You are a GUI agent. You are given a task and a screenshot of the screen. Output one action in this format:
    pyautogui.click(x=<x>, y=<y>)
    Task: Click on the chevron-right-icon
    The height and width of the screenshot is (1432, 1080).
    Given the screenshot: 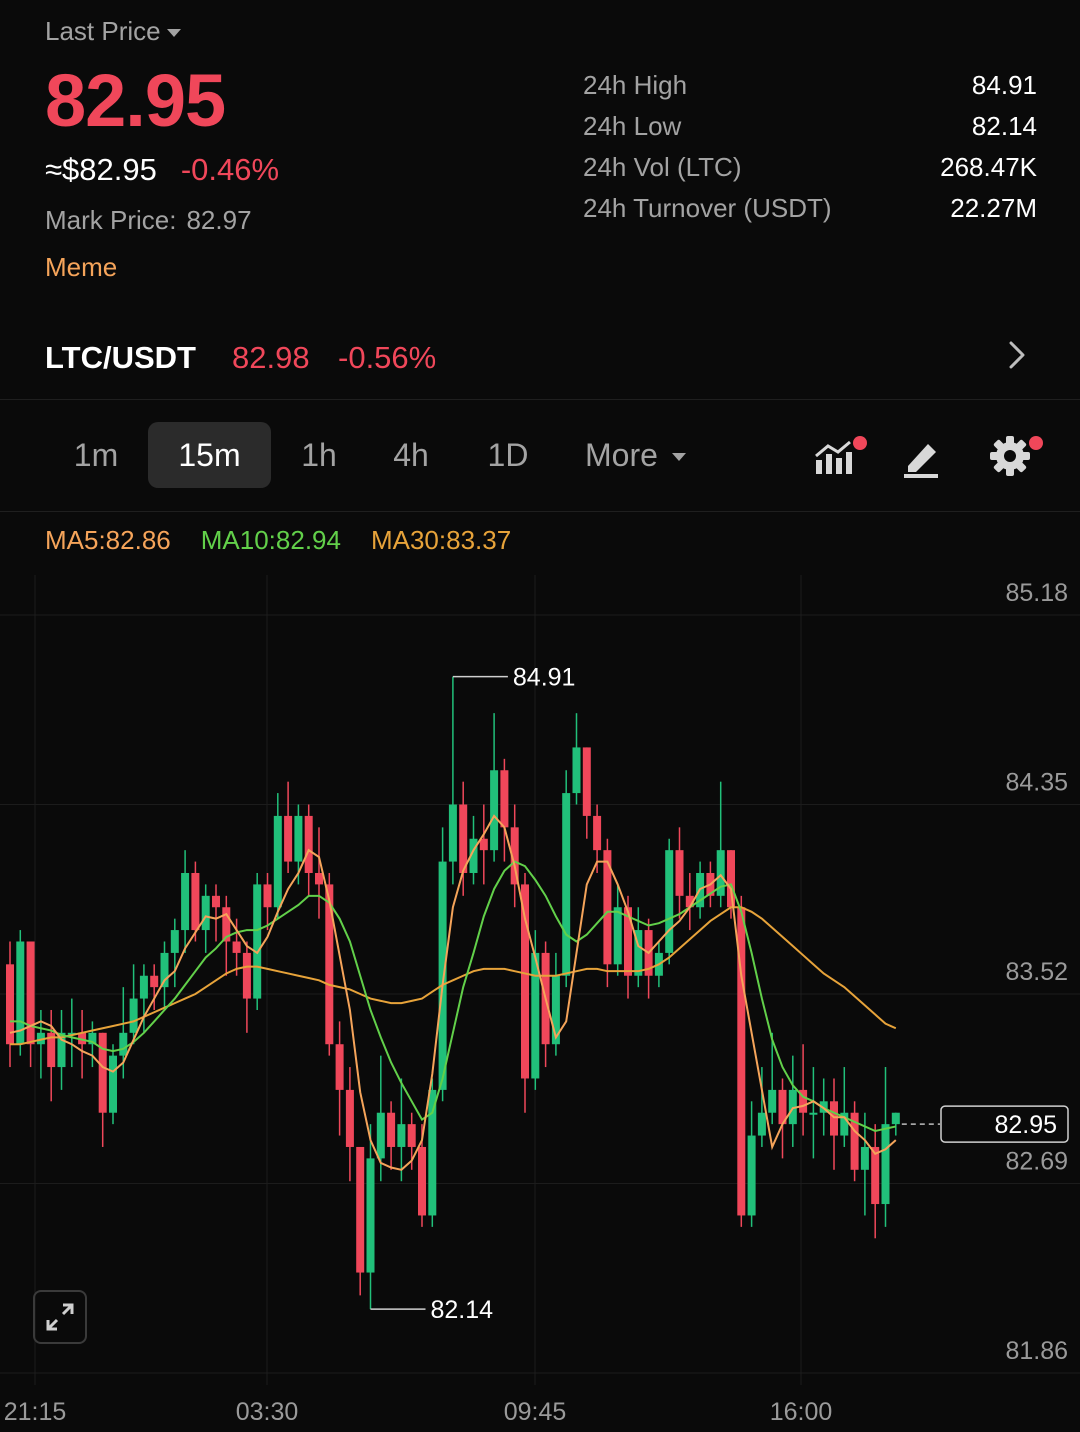 What is the action you would take?
    pyautogui.click(x=1017, y=355)
    